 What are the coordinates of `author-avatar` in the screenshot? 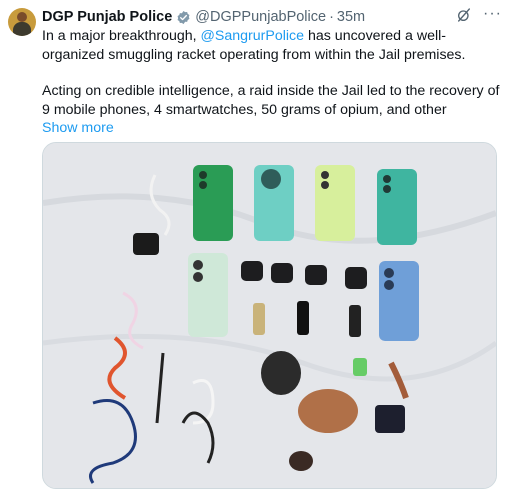 It's located at (22, 22).